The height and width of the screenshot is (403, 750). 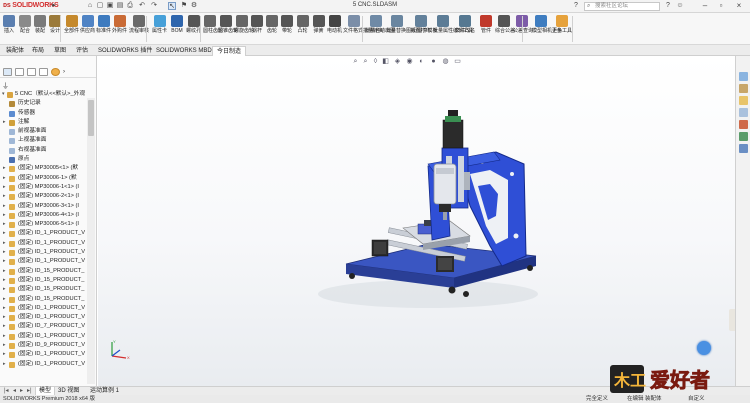 I want to click on ribbon-button-25: 批量属性编辑工具, so click(x=453, y=24).